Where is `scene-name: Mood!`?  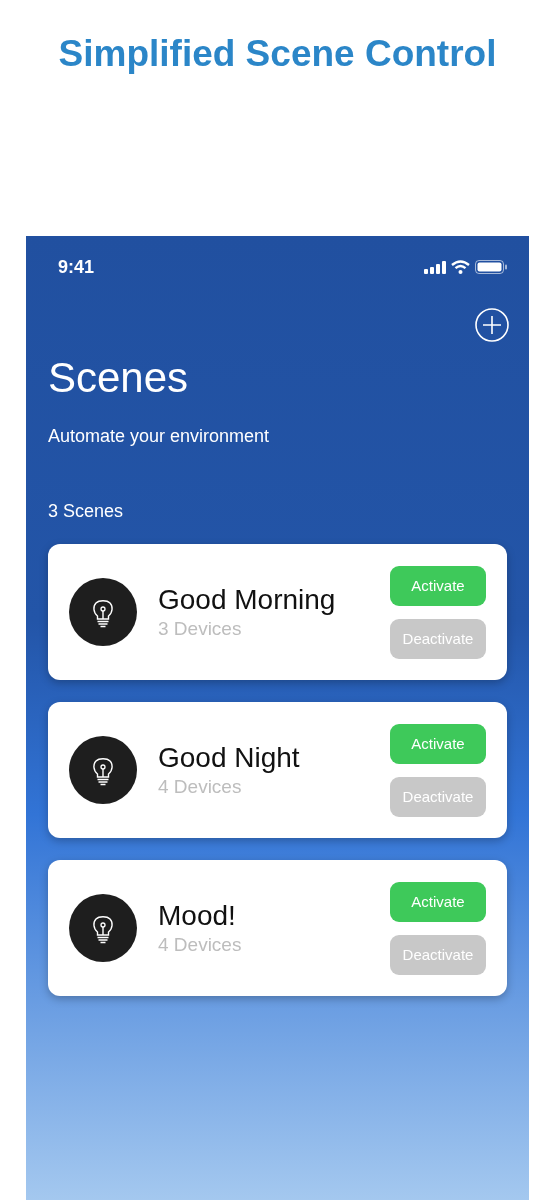
scene-name: Mood! is located at coordinates (197, 916).